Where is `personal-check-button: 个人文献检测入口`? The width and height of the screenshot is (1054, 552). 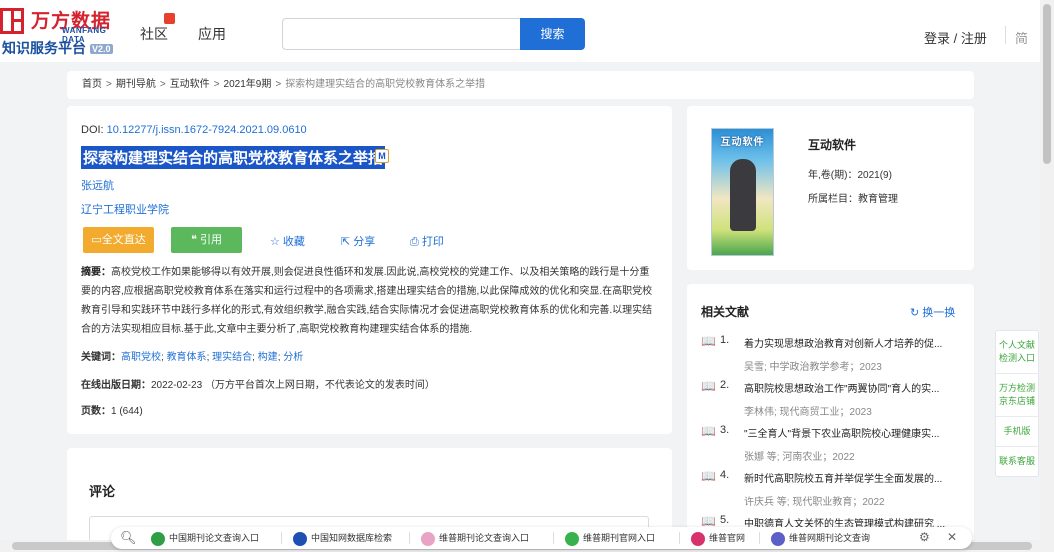
personal-check-button: 个人文献检测入口 is located at coordinates (1017, 352).